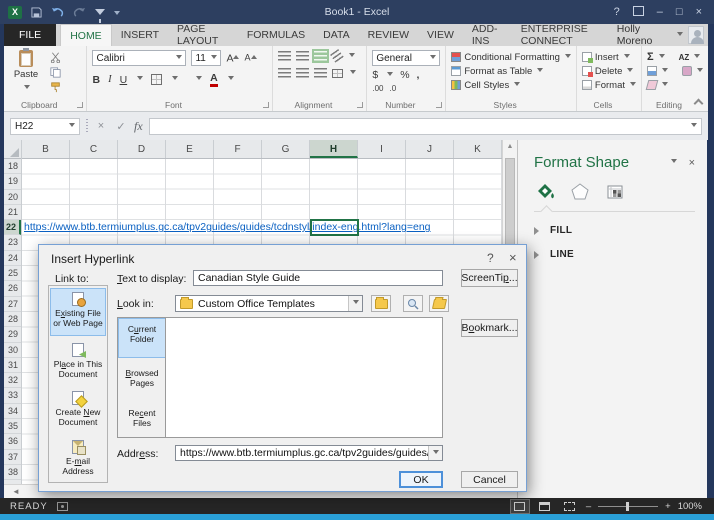 Image resolution: width=714 pixels, height=520 pixels. Describe the element at coordinates (544, 191) in the screenshot. I see `fill-line-tab-icon` at that location.